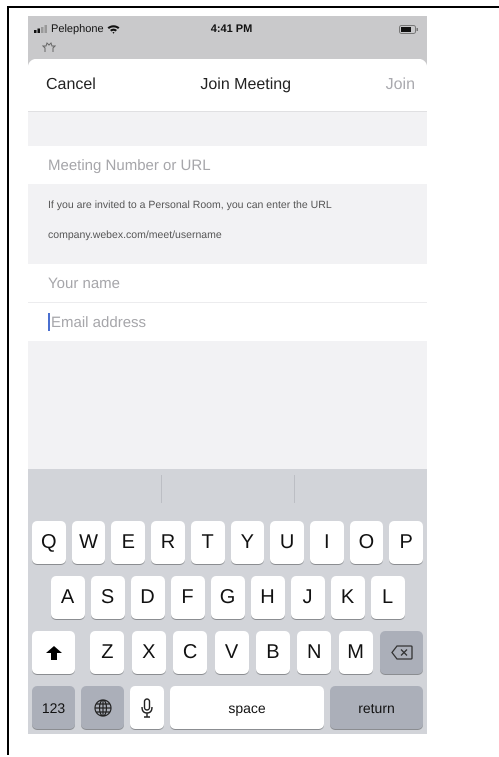 The height and width of the screenshot is (757, 499). What do you see at coordinates (406, 542) in the screenshot?
I see `letter-key: P` at bounding box center [406, 542].